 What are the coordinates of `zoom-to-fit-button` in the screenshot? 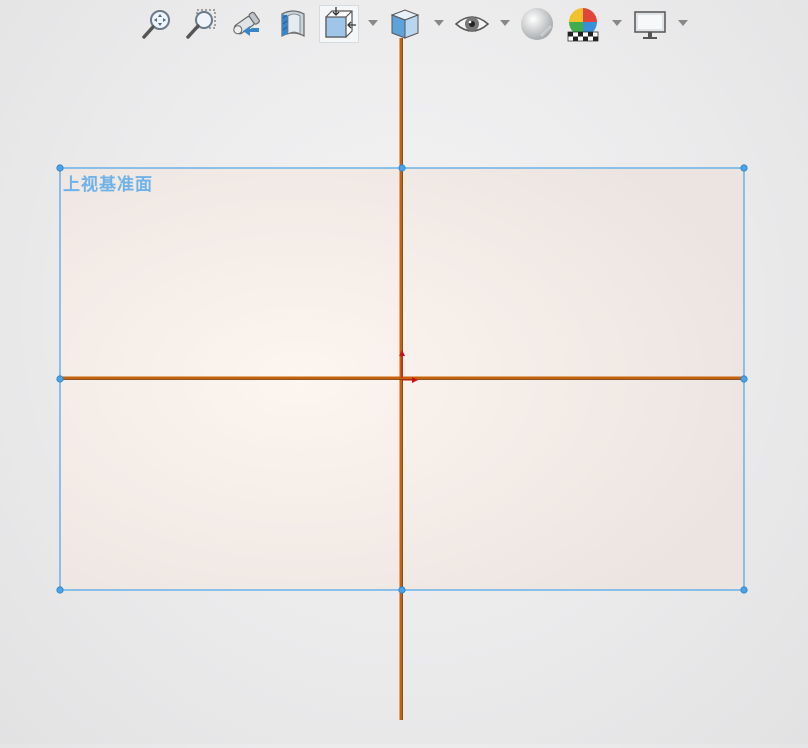 It's located at (157, 24).